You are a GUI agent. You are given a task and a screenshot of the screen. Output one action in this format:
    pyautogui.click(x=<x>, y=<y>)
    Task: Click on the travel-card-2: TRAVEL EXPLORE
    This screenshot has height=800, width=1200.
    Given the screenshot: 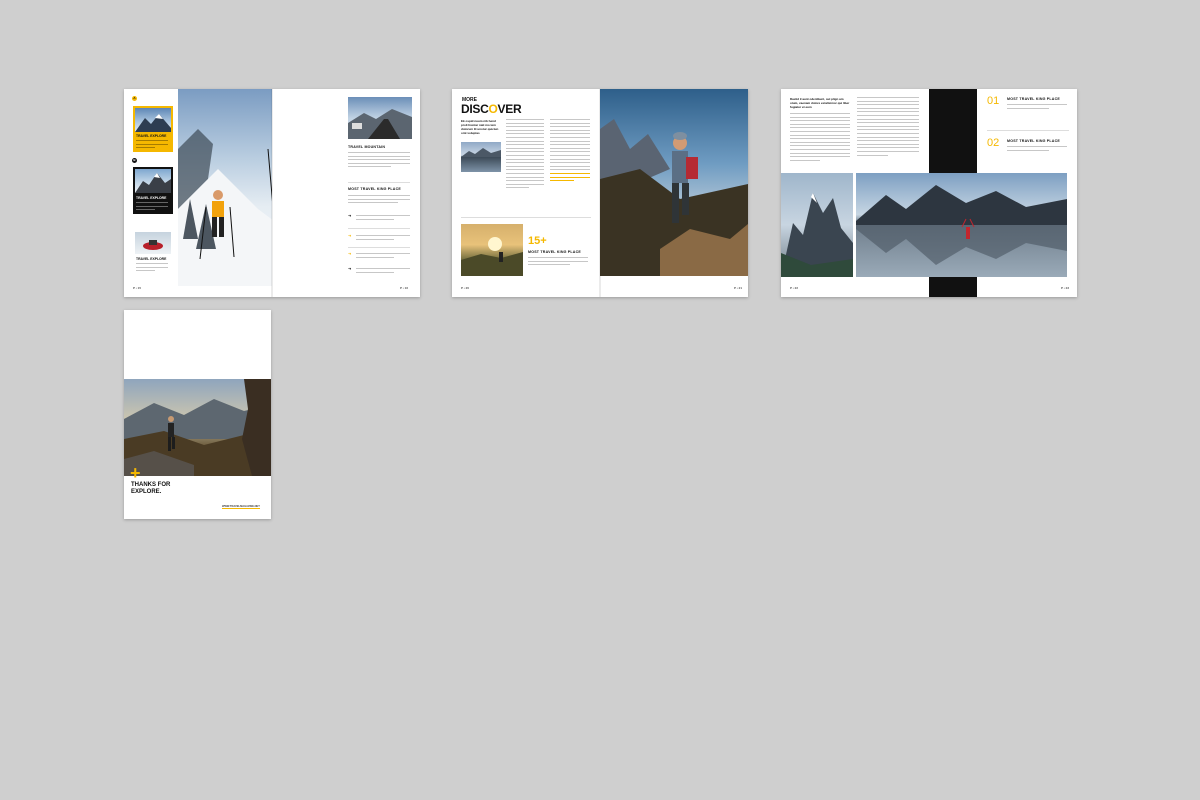 What is the action you would take?
    pyautogui.click(x=153, y=190)
    